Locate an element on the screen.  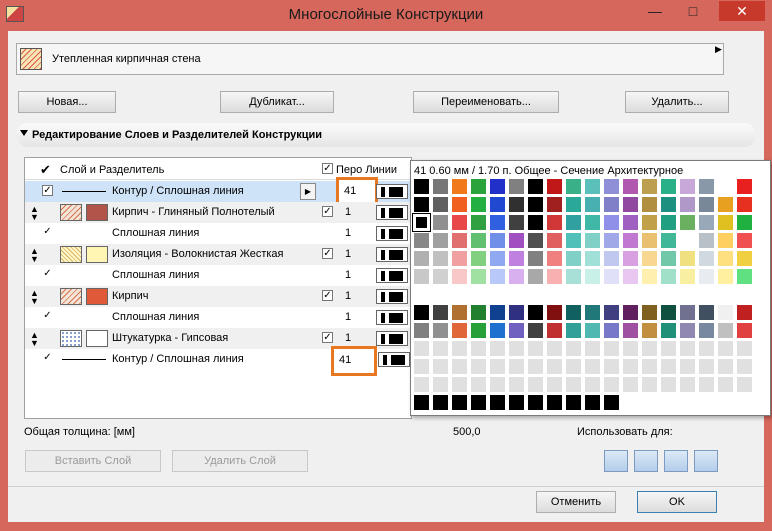
triangle-right-icon: ▶ is located at coordinates (718, 49).